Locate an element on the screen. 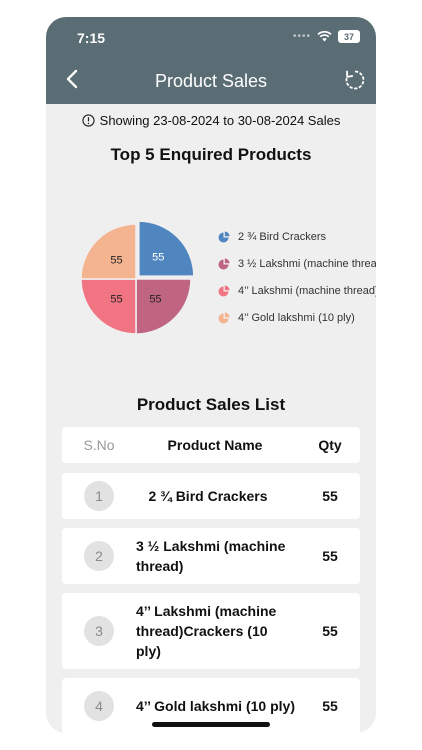  legend-label: 2 ¾ Bird Crackers is located at coordinates (282, 236).